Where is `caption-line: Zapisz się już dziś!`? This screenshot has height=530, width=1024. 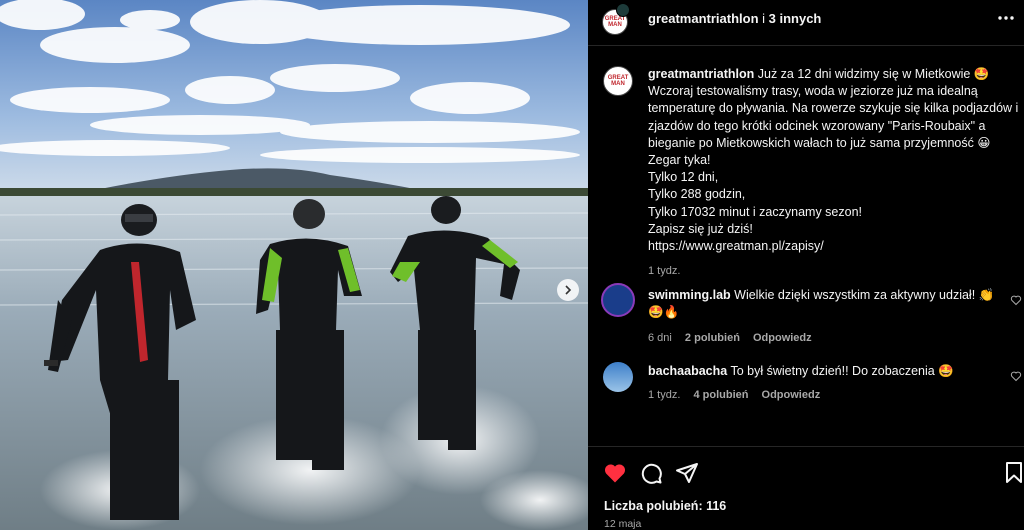 caption-line: Zapisz się już dziś! is located at coordinates (700, 228).